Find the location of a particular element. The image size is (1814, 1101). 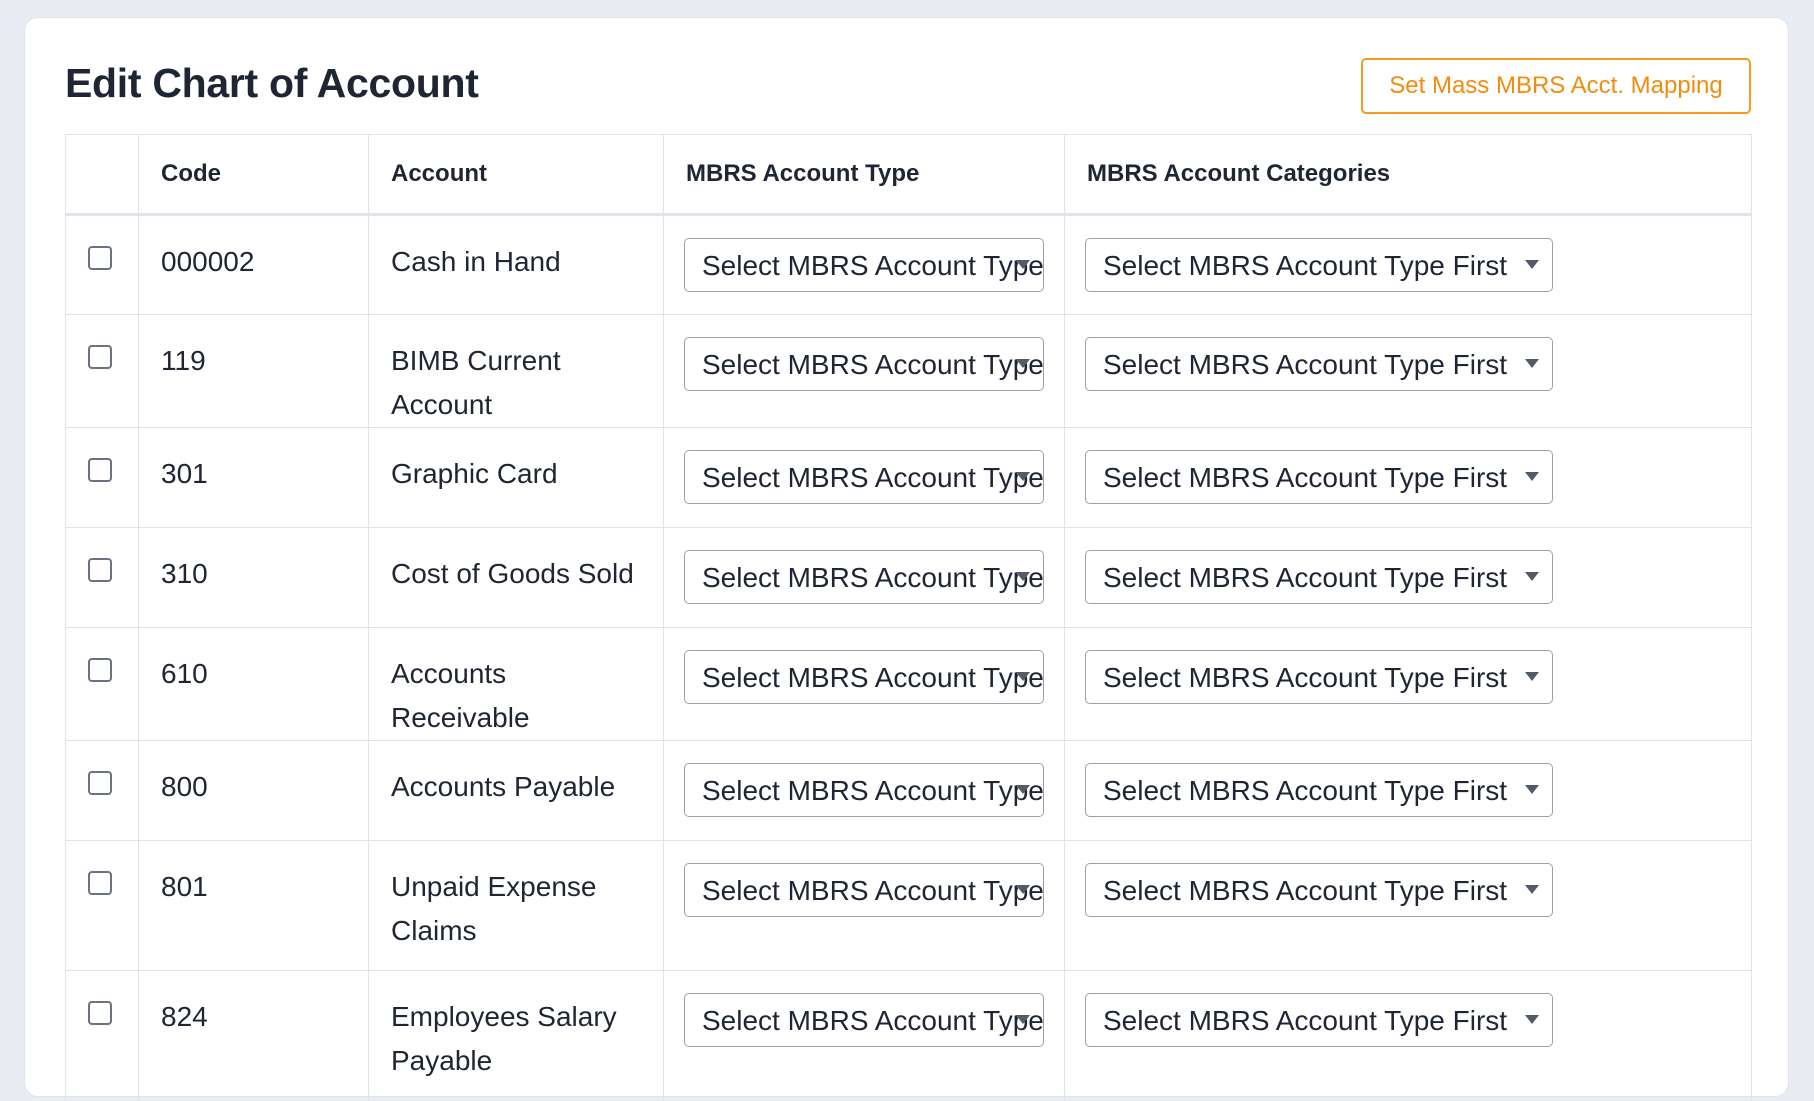

code-cell: 610 is located at coordinates (253, 684).